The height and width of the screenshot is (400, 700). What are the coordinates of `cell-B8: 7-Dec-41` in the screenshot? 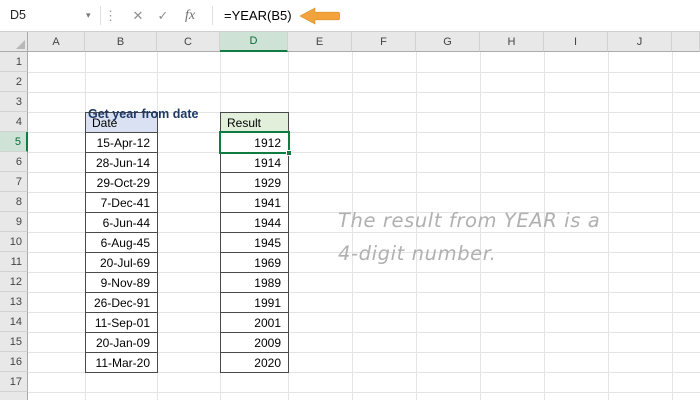 It's located at (121, 202).